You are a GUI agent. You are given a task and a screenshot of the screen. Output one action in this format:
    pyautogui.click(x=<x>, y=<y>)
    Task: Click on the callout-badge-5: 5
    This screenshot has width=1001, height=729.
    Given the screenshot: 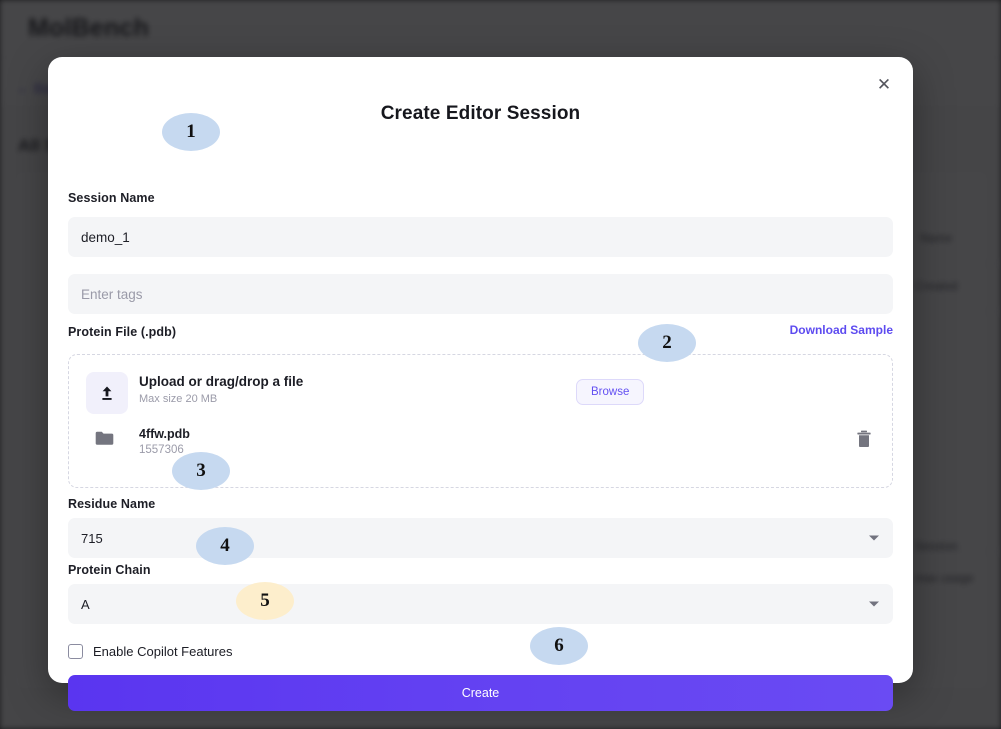 What is the action you would take?
    pyautogui.click(x=265, y=601)
    